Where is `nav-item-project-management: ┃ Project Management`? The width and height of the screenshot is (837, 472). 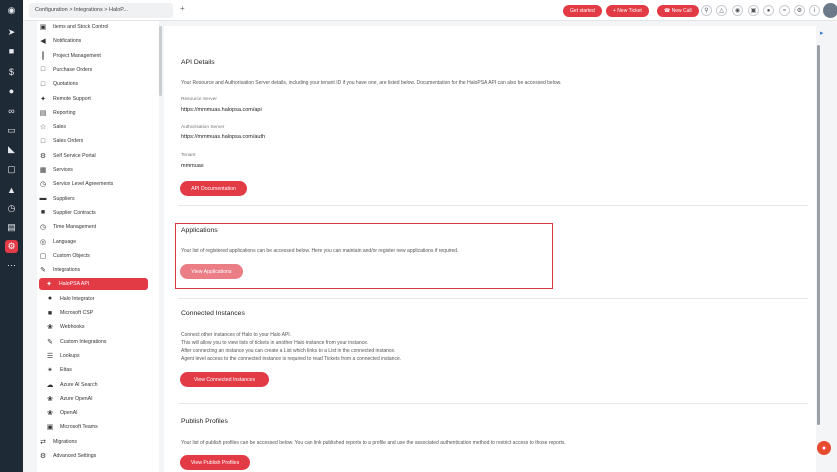
nav-item-project-management: ┃ Project Management is located at coordinates (96, 56).